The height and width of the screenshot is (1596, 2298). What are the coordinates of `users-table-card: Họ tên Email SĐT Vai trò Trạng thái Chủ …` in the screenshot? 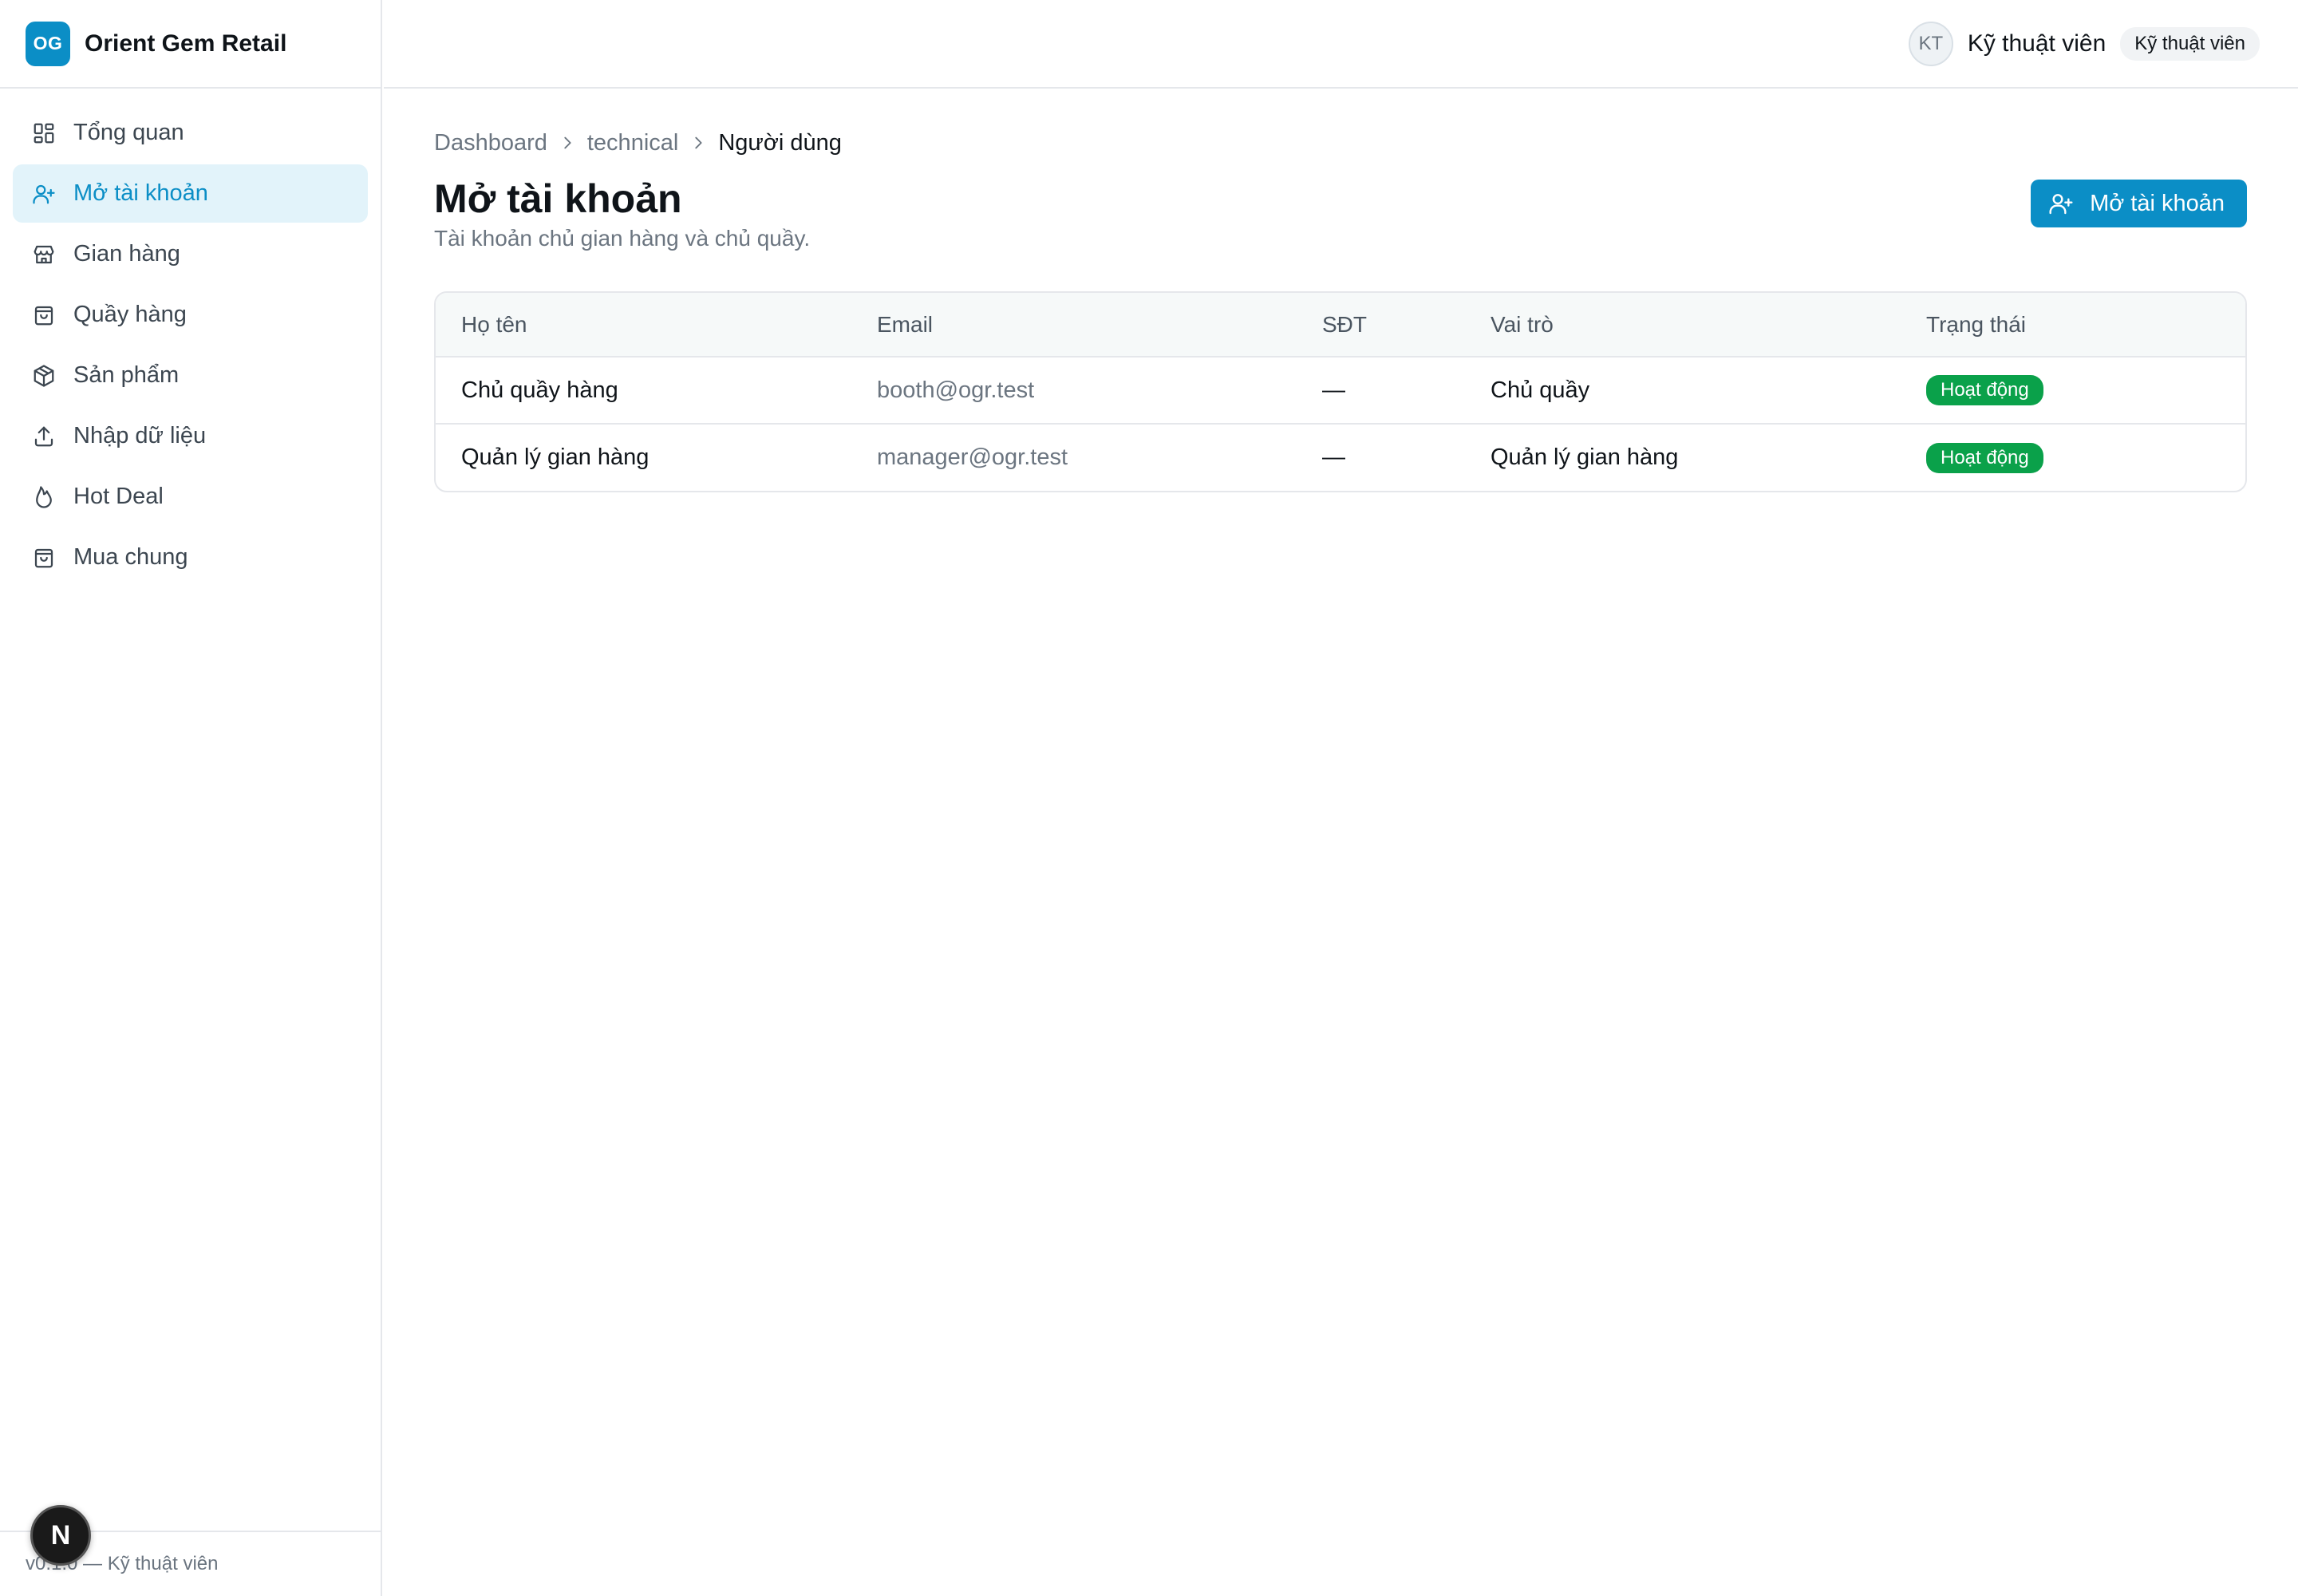 It's located at (1340, 391).